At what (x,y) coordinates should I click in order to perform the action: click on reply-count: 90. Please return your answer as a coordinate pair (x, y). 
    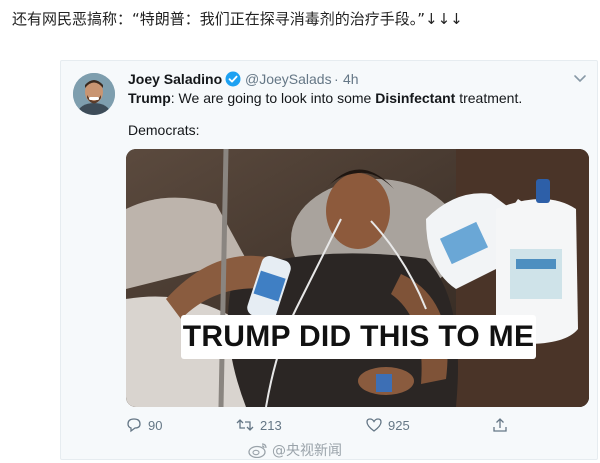
    Looking at the image, I should click on (155, 425).